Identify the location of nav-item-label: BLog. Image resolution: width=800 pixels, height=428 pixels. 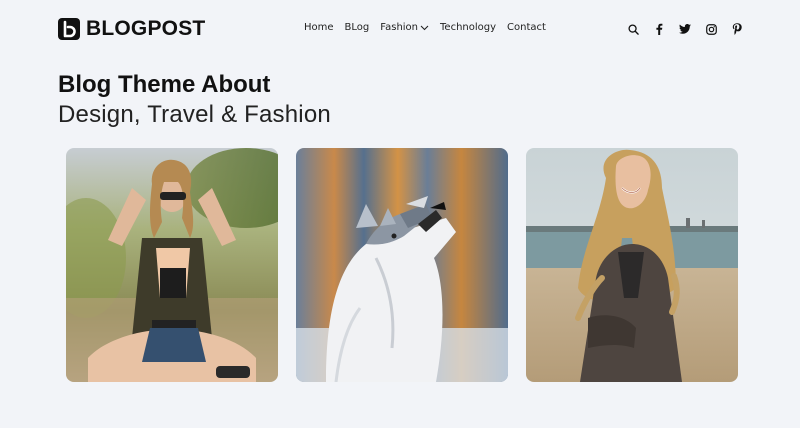
(357, 27).